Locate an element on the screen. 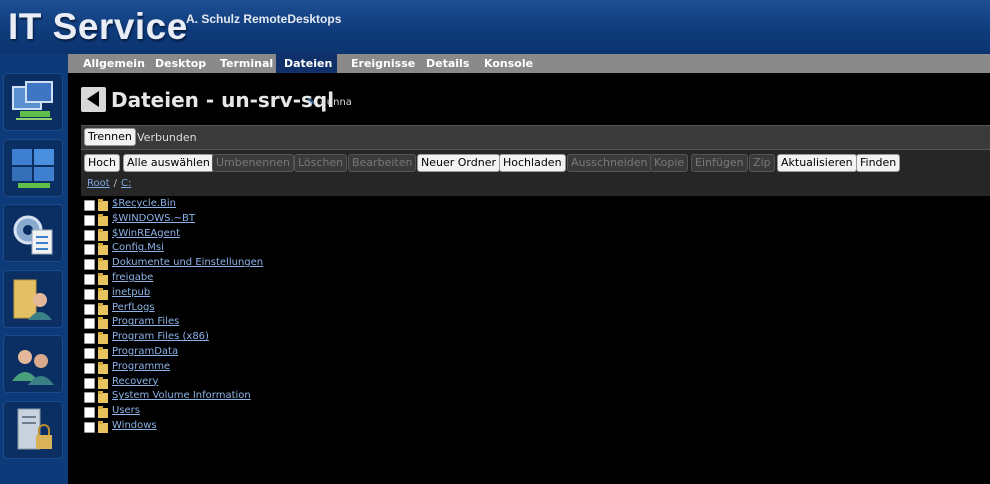 The image size is (990, 484). sidebar-item-users is located at coordinates (33, 364).